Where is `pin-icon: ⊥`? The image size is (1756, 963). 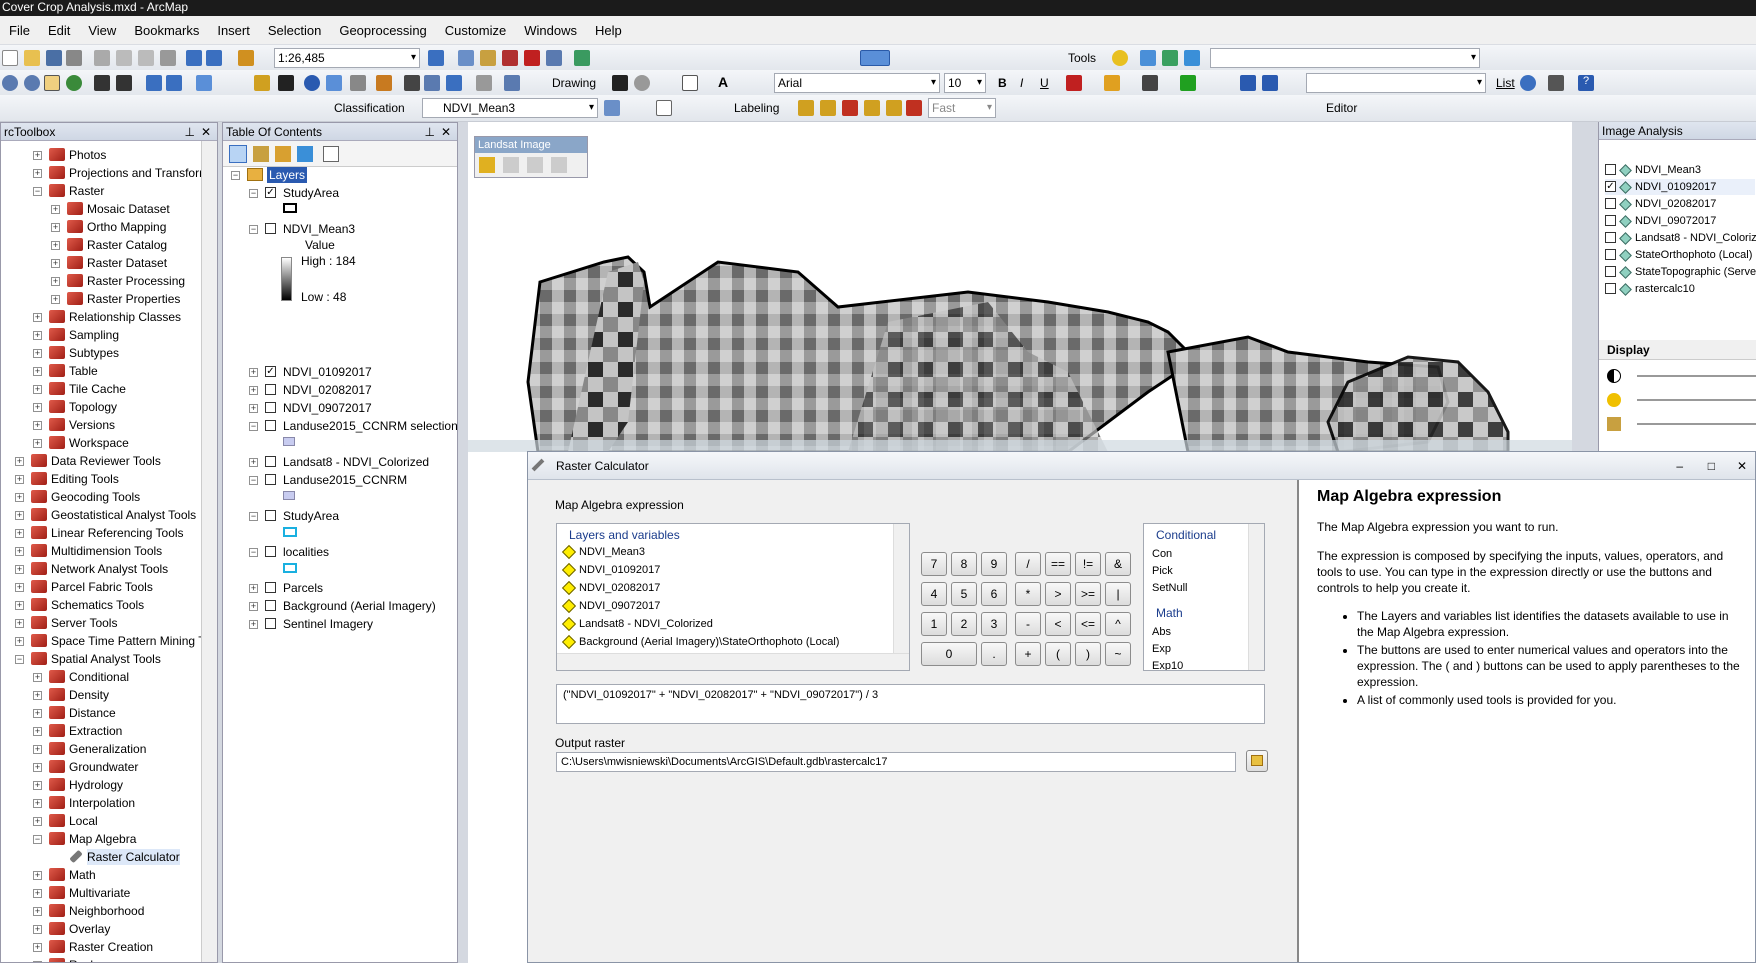
pin-icon: ⊥ is located at coordinates (190, 132).